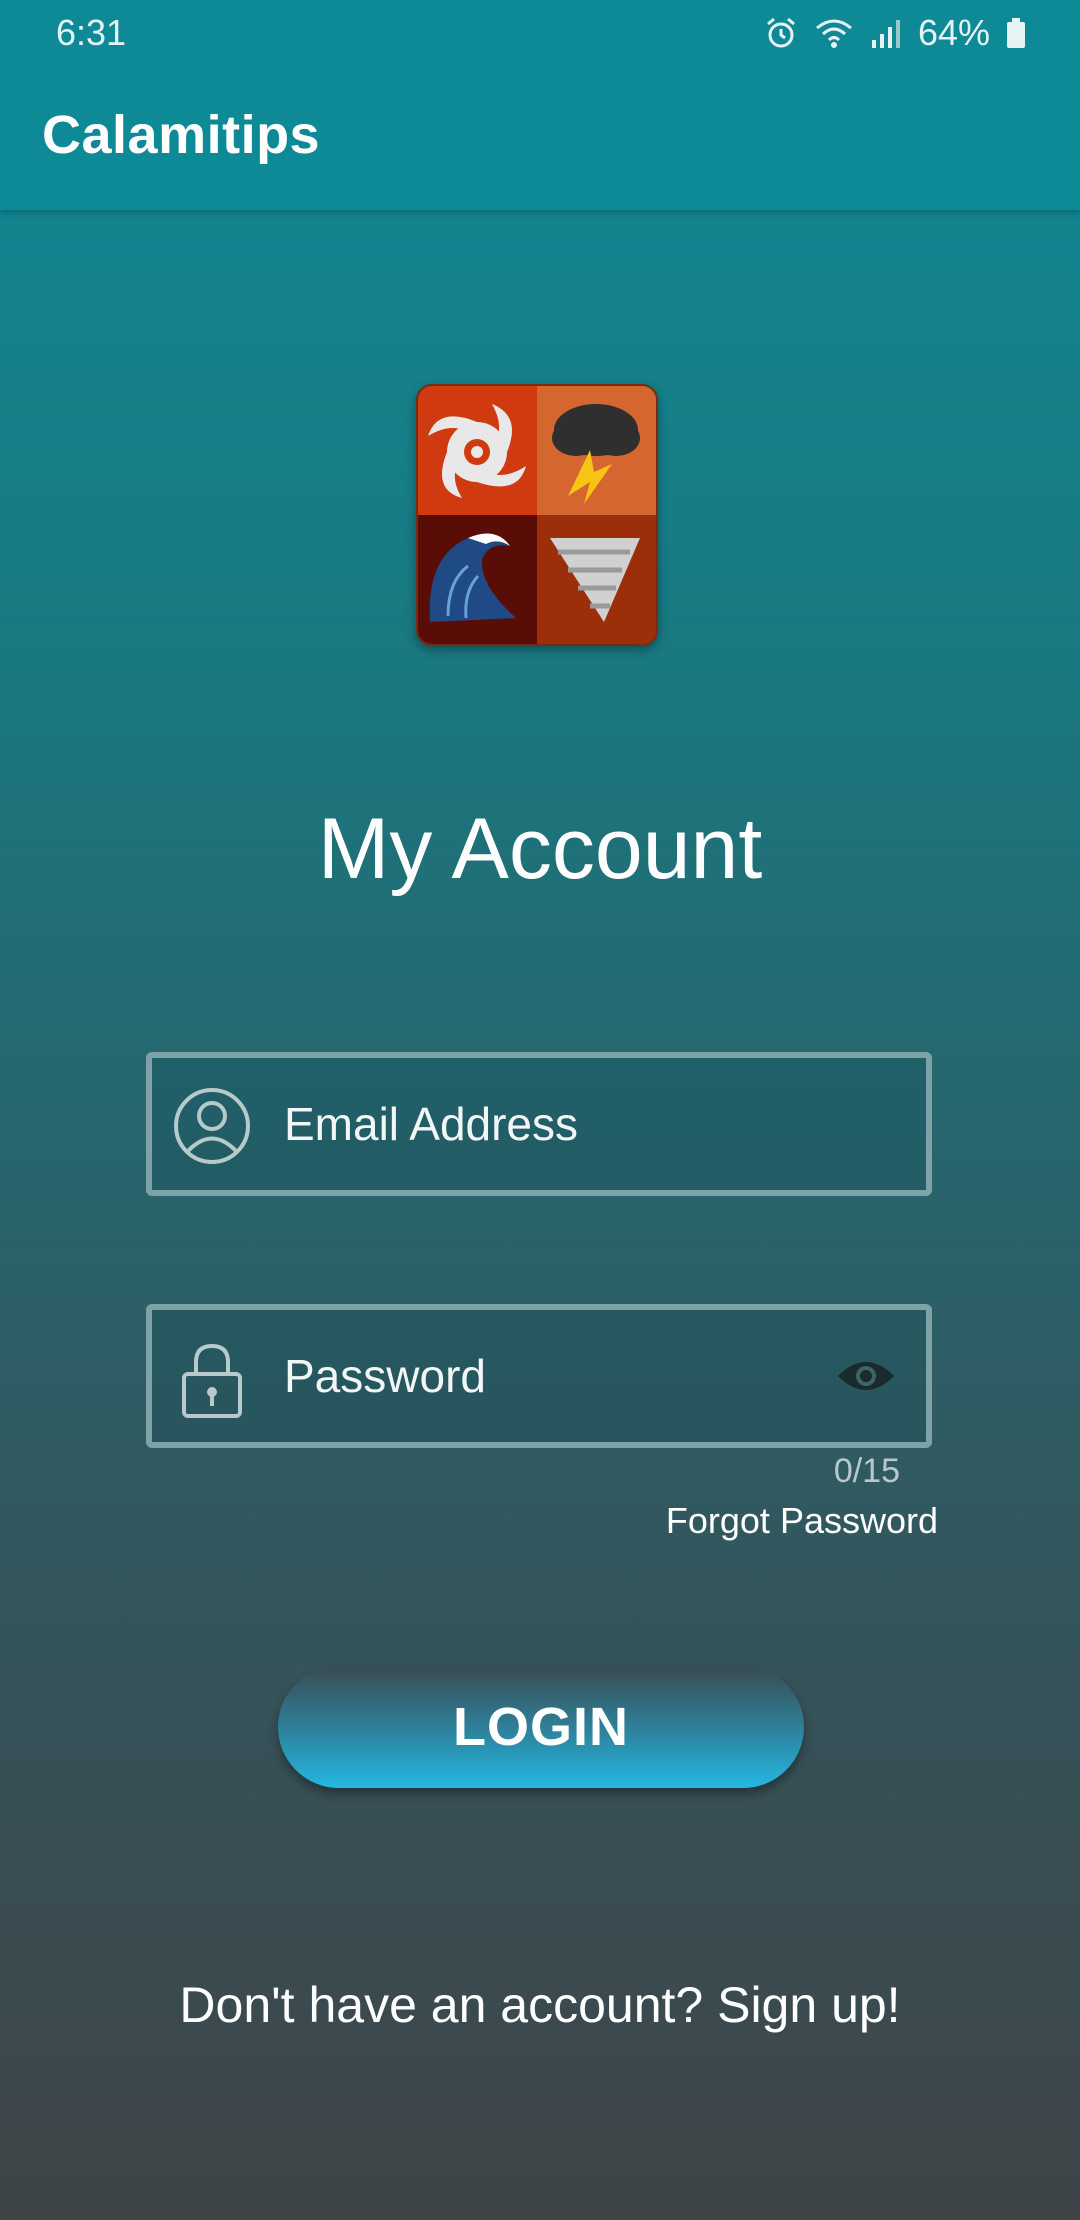 Image resolution: width=1080 pixels, height=2220 pixels. Describe the element at coordinates (181, 135) in the screenshot. I see `app-title: Calamitips` at that location.